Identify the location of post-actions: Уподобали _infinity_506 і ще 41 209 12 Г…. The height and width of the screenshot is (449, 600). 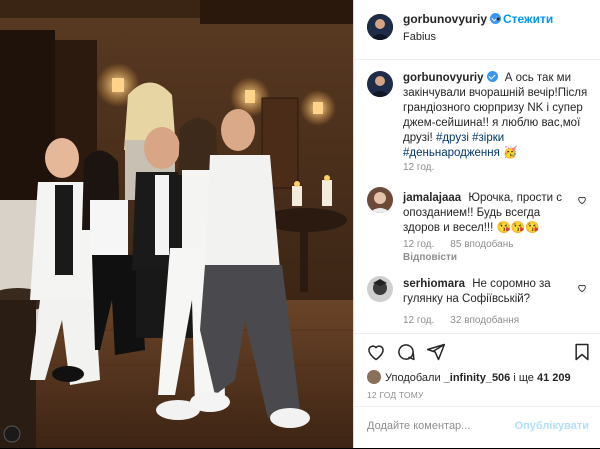
(477, 390).